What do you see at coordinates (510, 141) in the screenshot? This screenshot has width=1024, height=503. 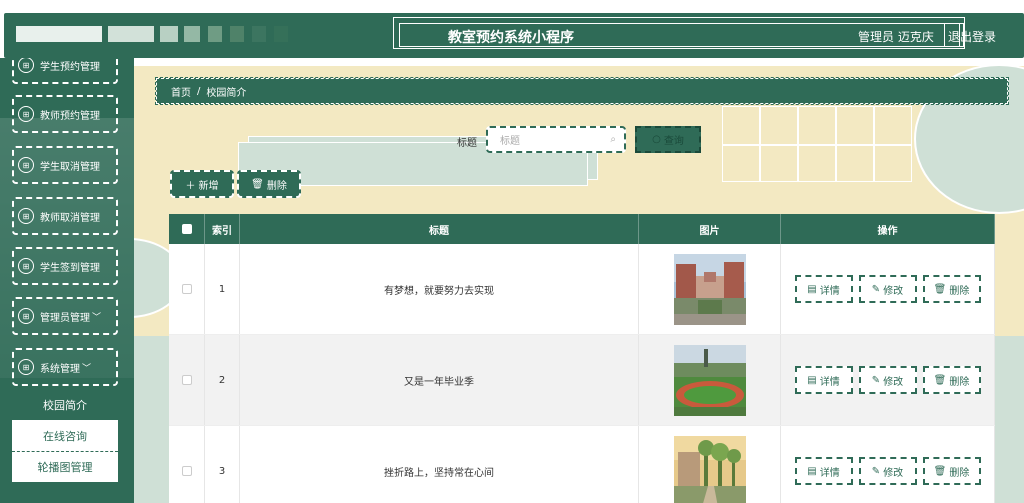 I see `search-placeholder: 标题` at bounding box center [510, 141].